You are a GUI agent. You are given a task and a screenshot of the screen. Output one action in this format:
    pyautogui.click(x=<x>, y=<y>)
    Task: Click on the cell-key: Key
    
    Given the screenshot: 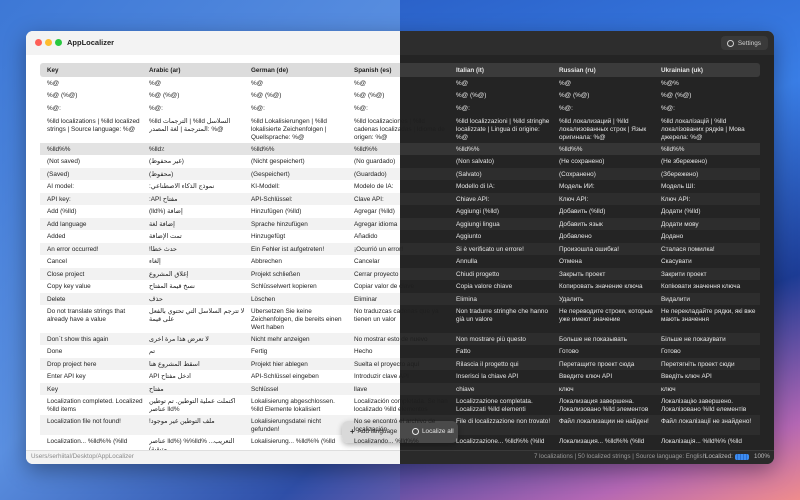 What is the action you would take?
    pyautogui.click(x=95, y=390)
    